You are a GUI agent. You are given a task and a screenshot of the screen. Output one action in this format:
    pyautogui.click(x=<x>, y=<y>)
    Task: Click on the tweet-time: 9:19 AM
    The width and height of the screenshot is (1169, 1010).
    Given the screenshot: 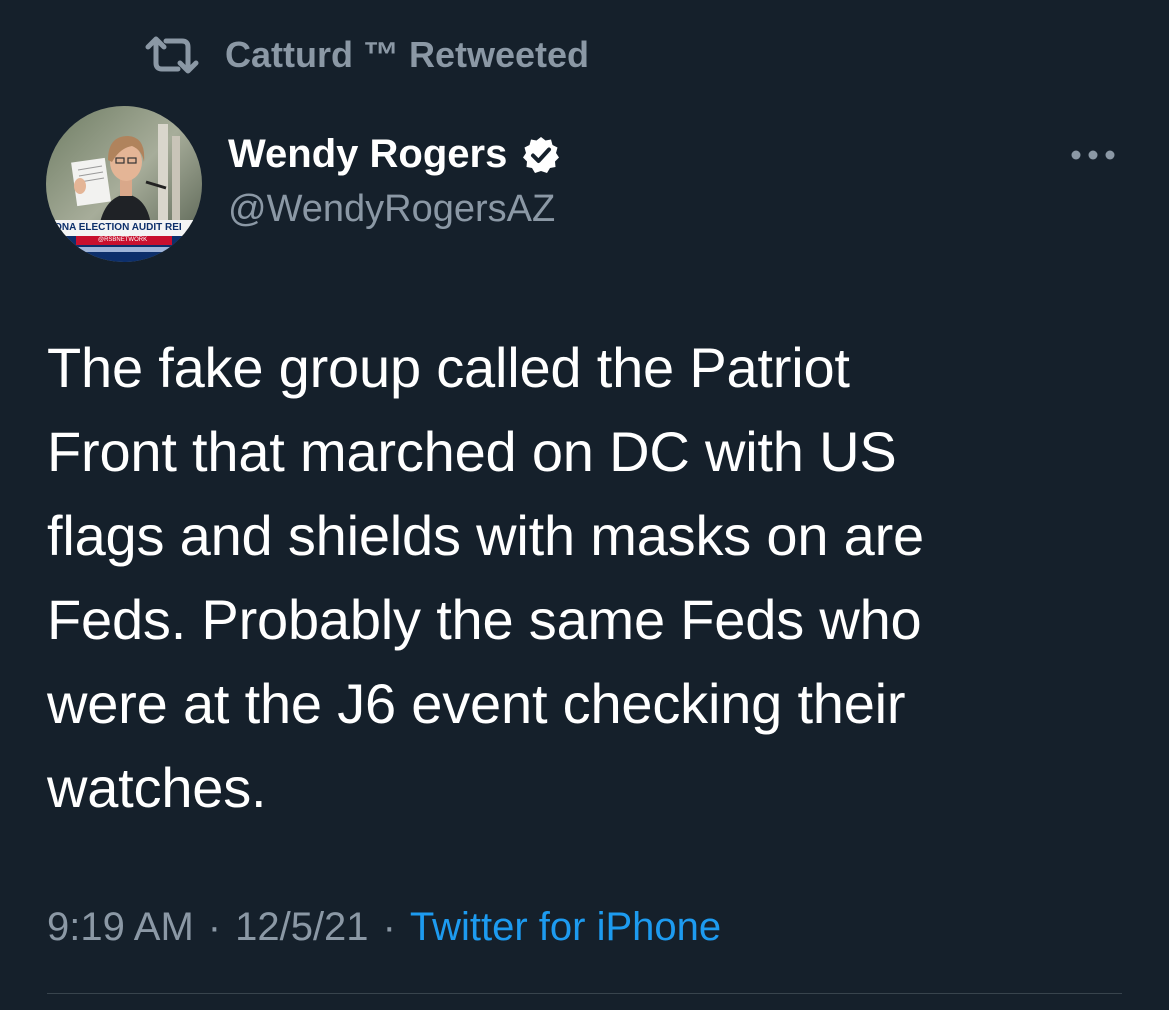 What is the action you would take?
    pyautogui.click(x=120, y=927)
    